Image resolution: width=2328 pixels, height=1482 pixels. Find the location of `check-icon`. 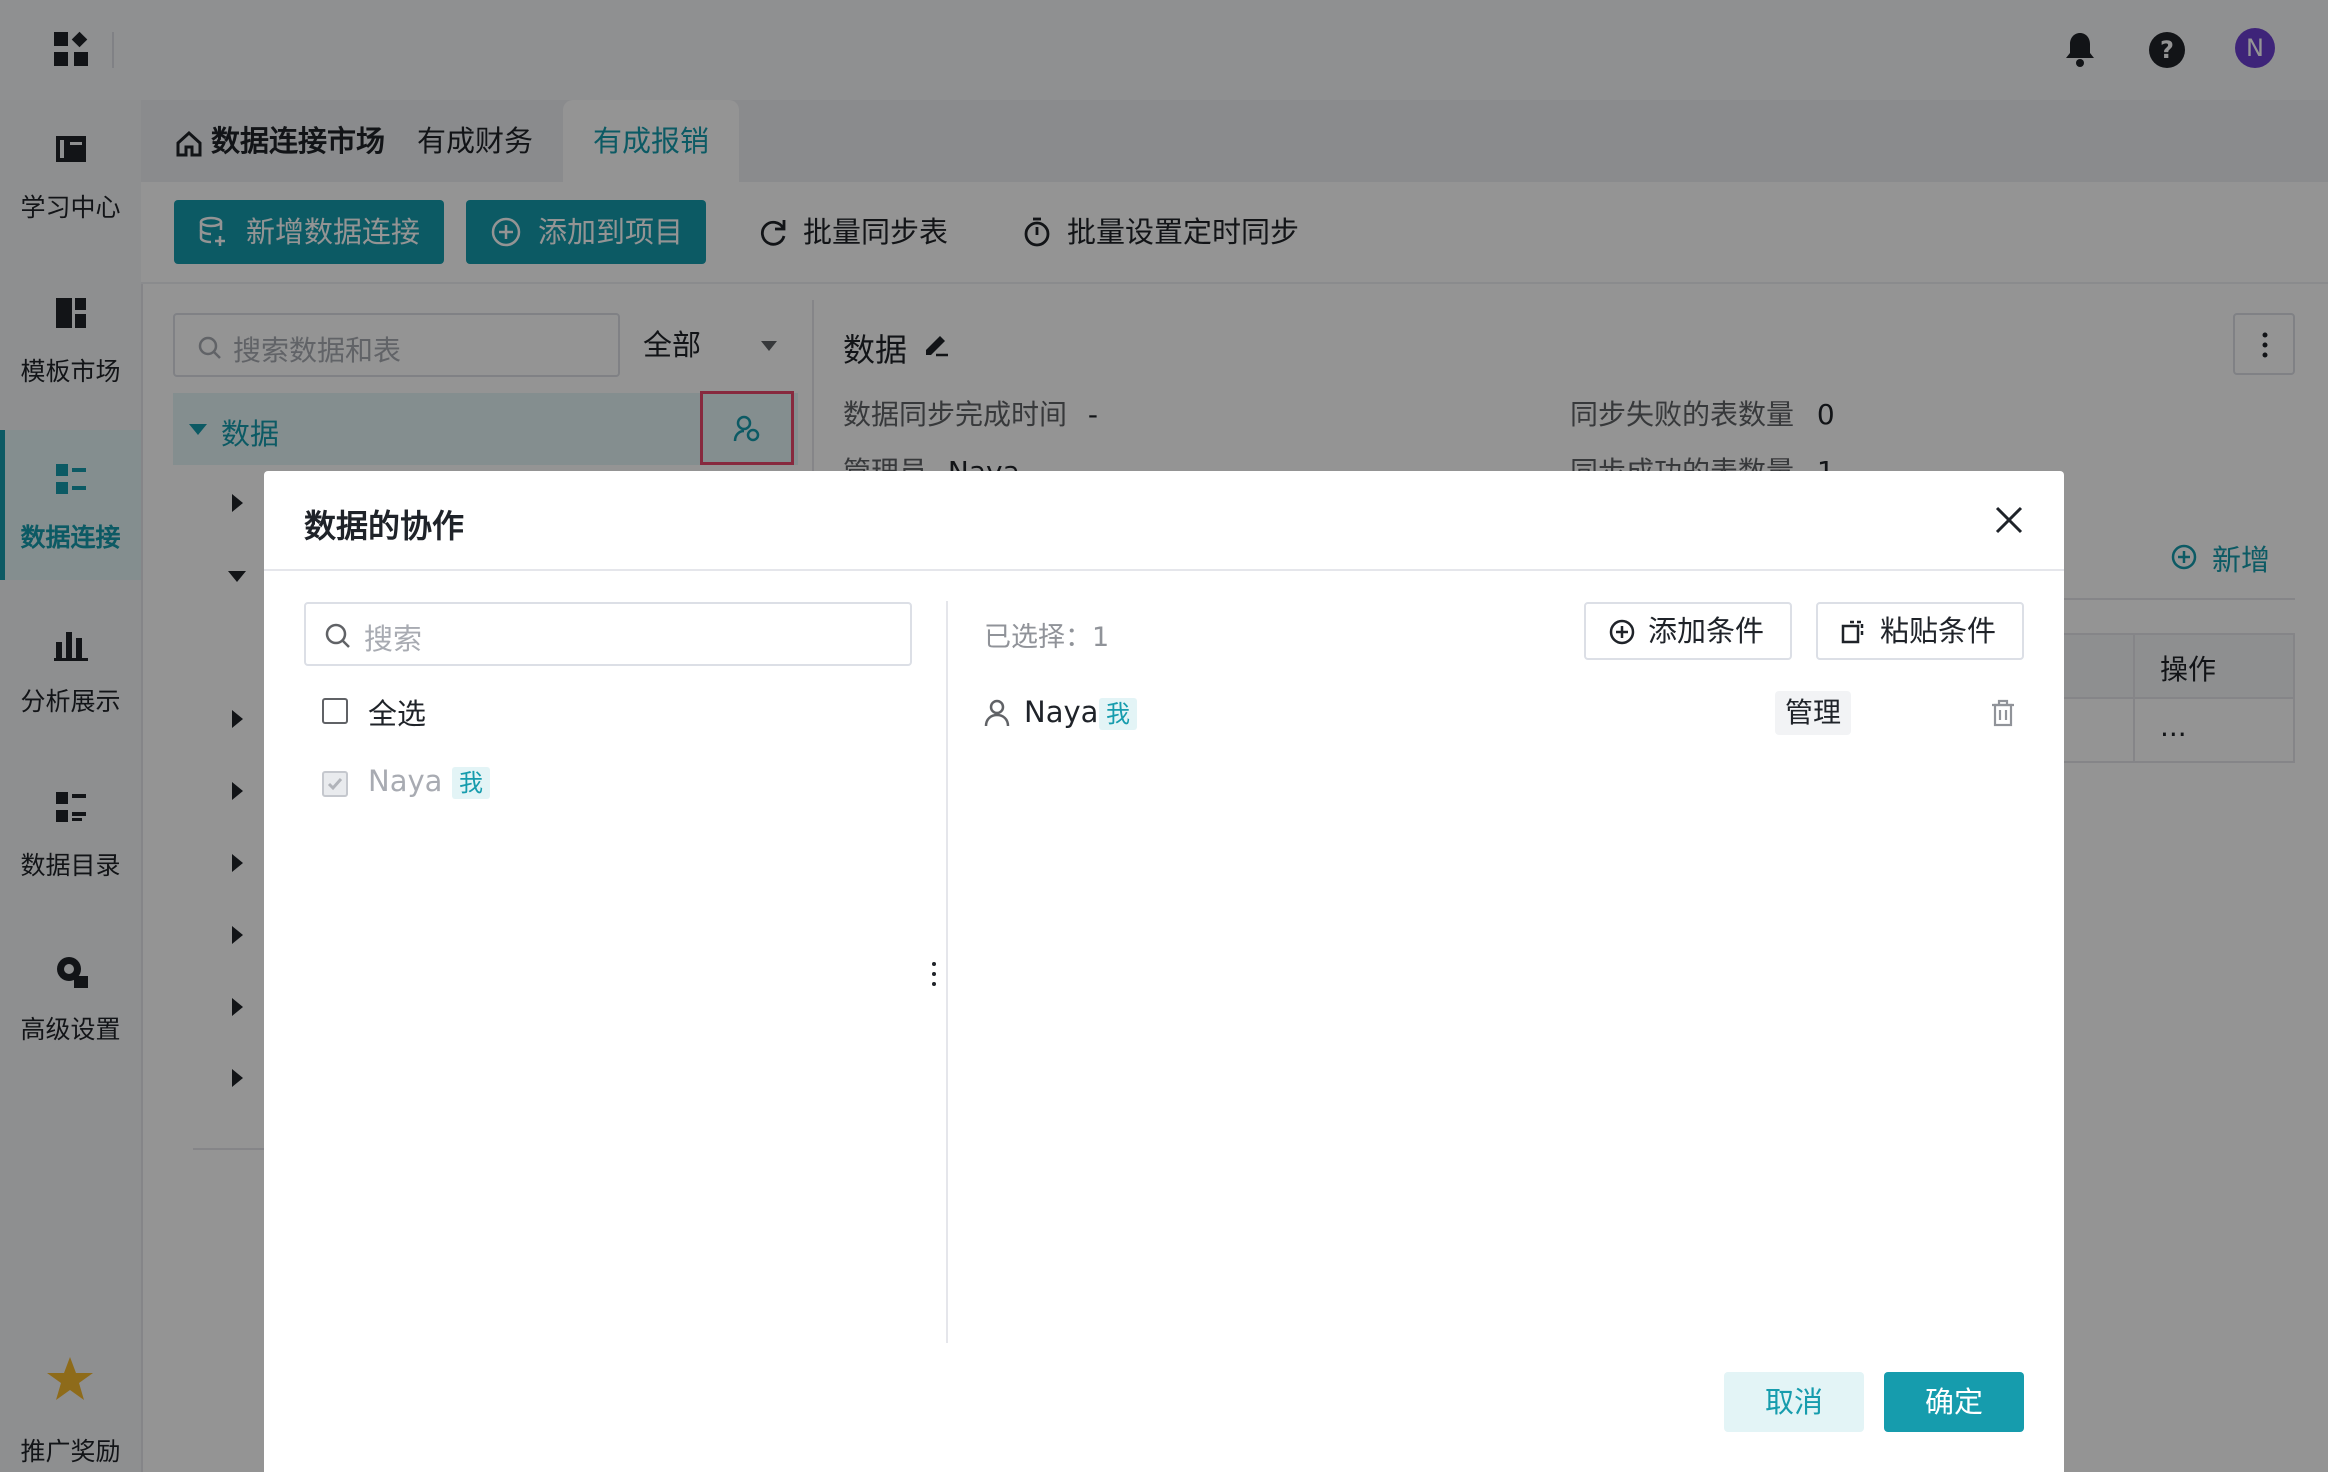

check-icon is located at coordinates (335, 784).